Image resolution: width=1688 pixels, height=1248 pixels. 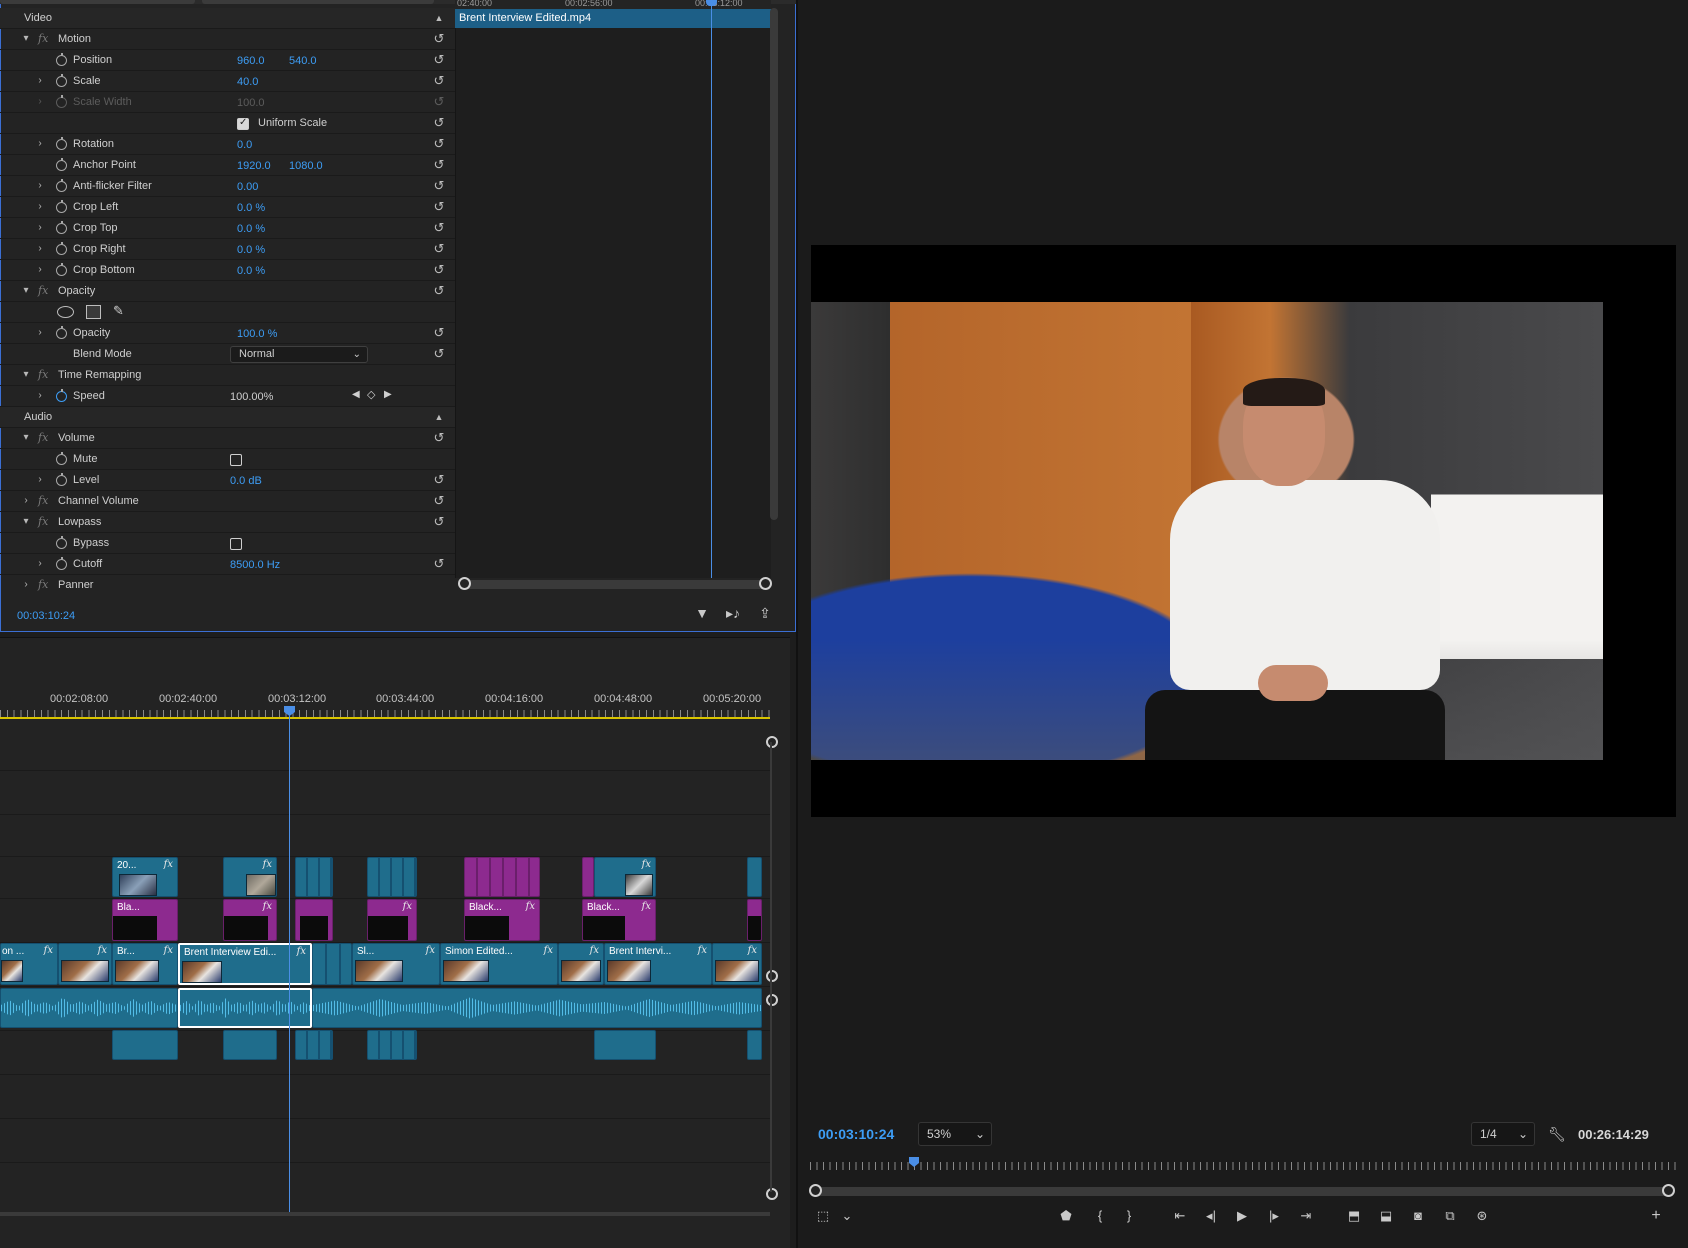 What do you see at coordinates (439, 417) in the screenshot?
I see `collapse-up-icon: ▲` at bounding box center [439, 417].